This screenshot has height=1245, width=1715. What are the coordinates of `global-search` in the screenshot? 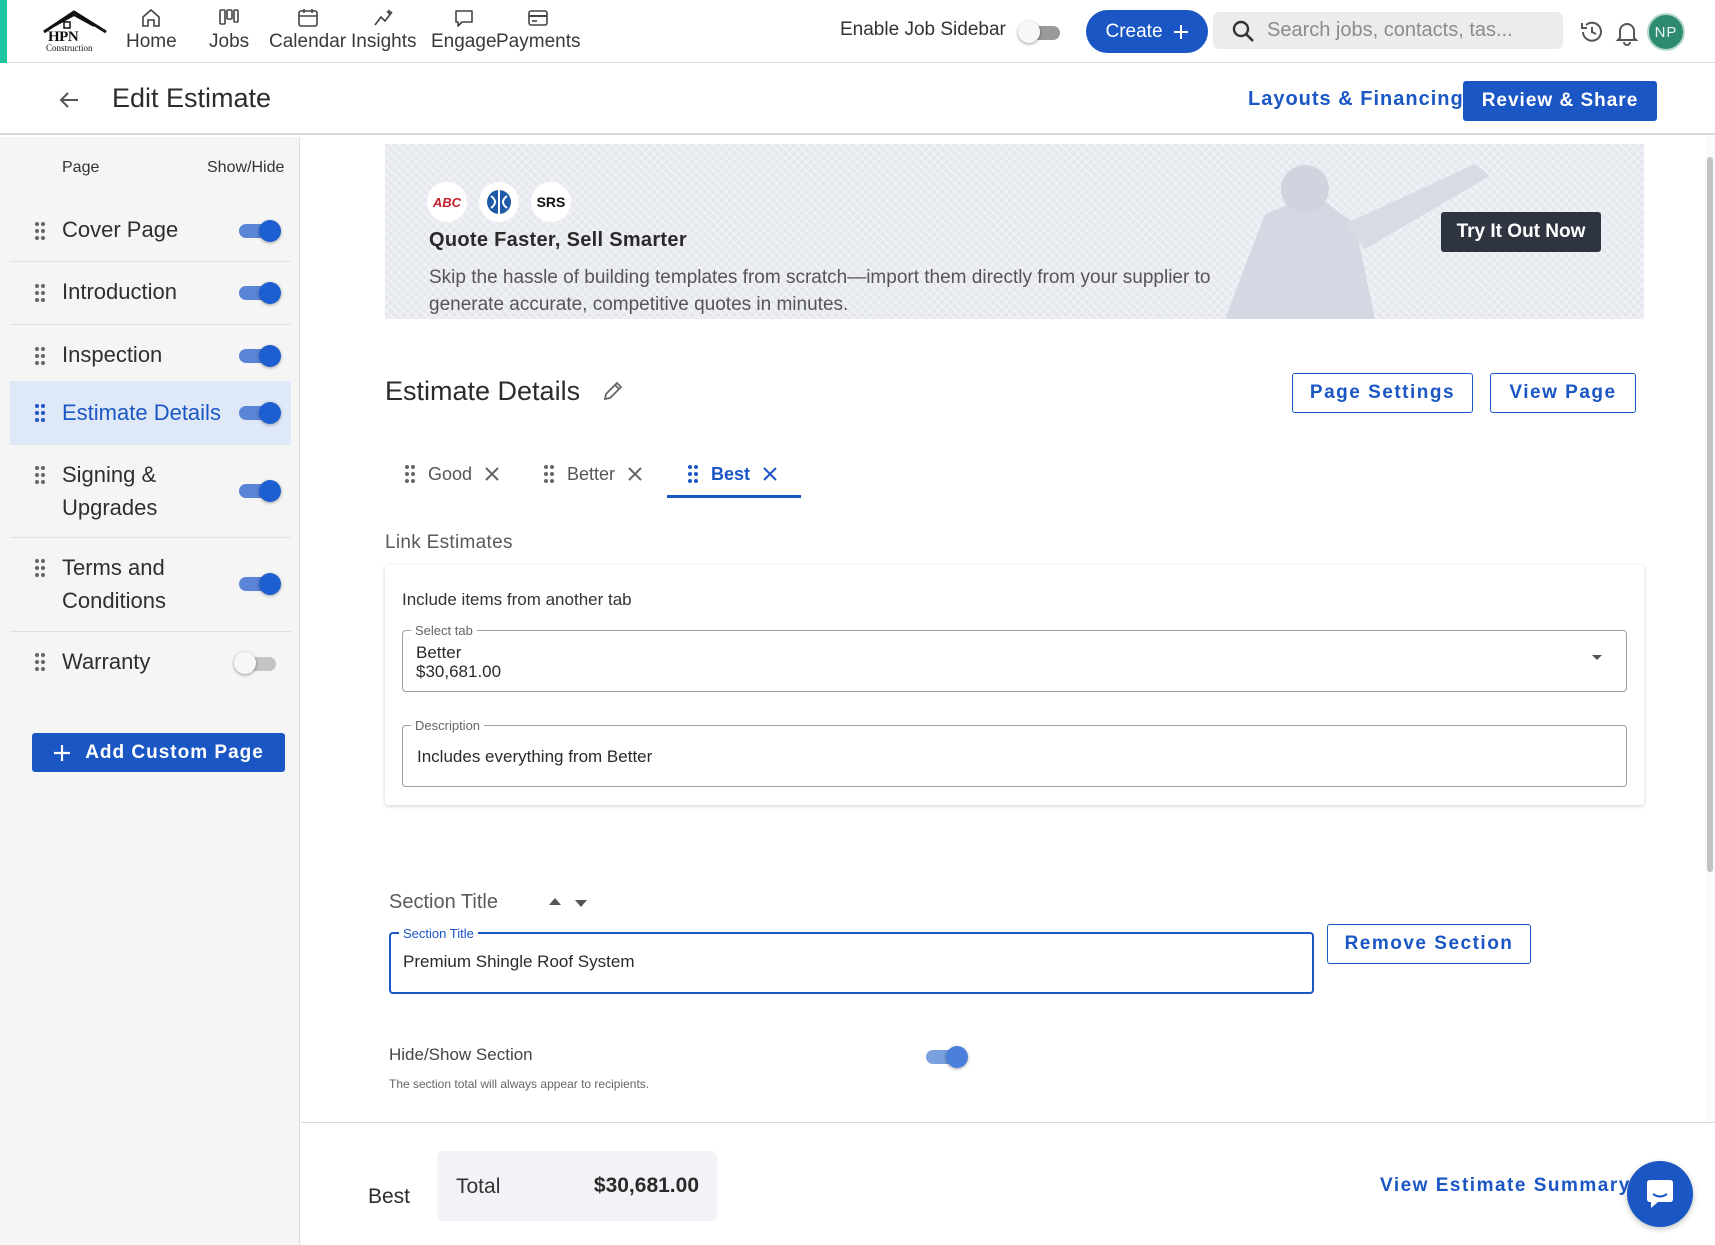 It's located at (1388, 30).